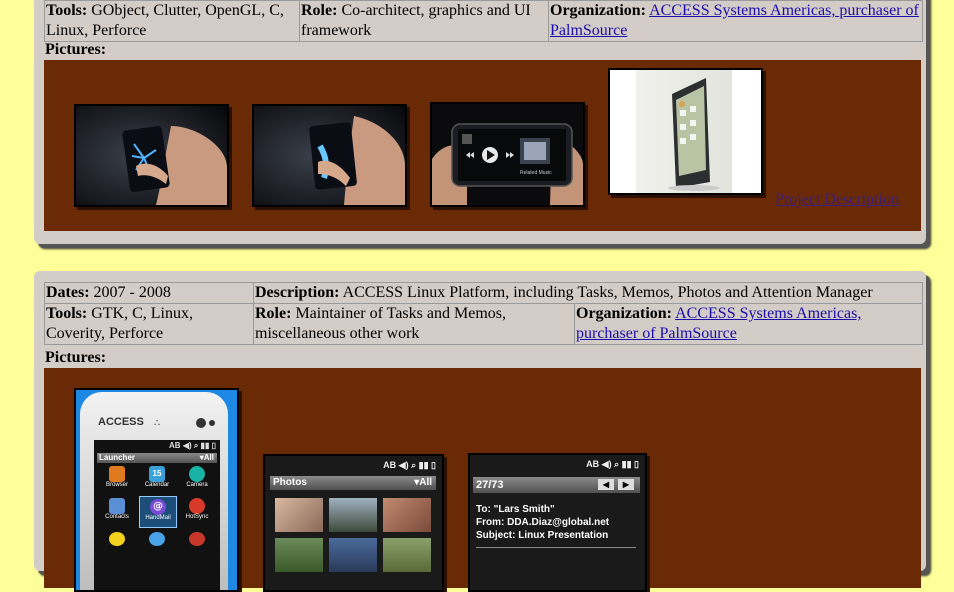 The image size is (954, 592). Describe the element at coordinates (297, 292) in the screenshot. I see `description-label: Description:` at that location.